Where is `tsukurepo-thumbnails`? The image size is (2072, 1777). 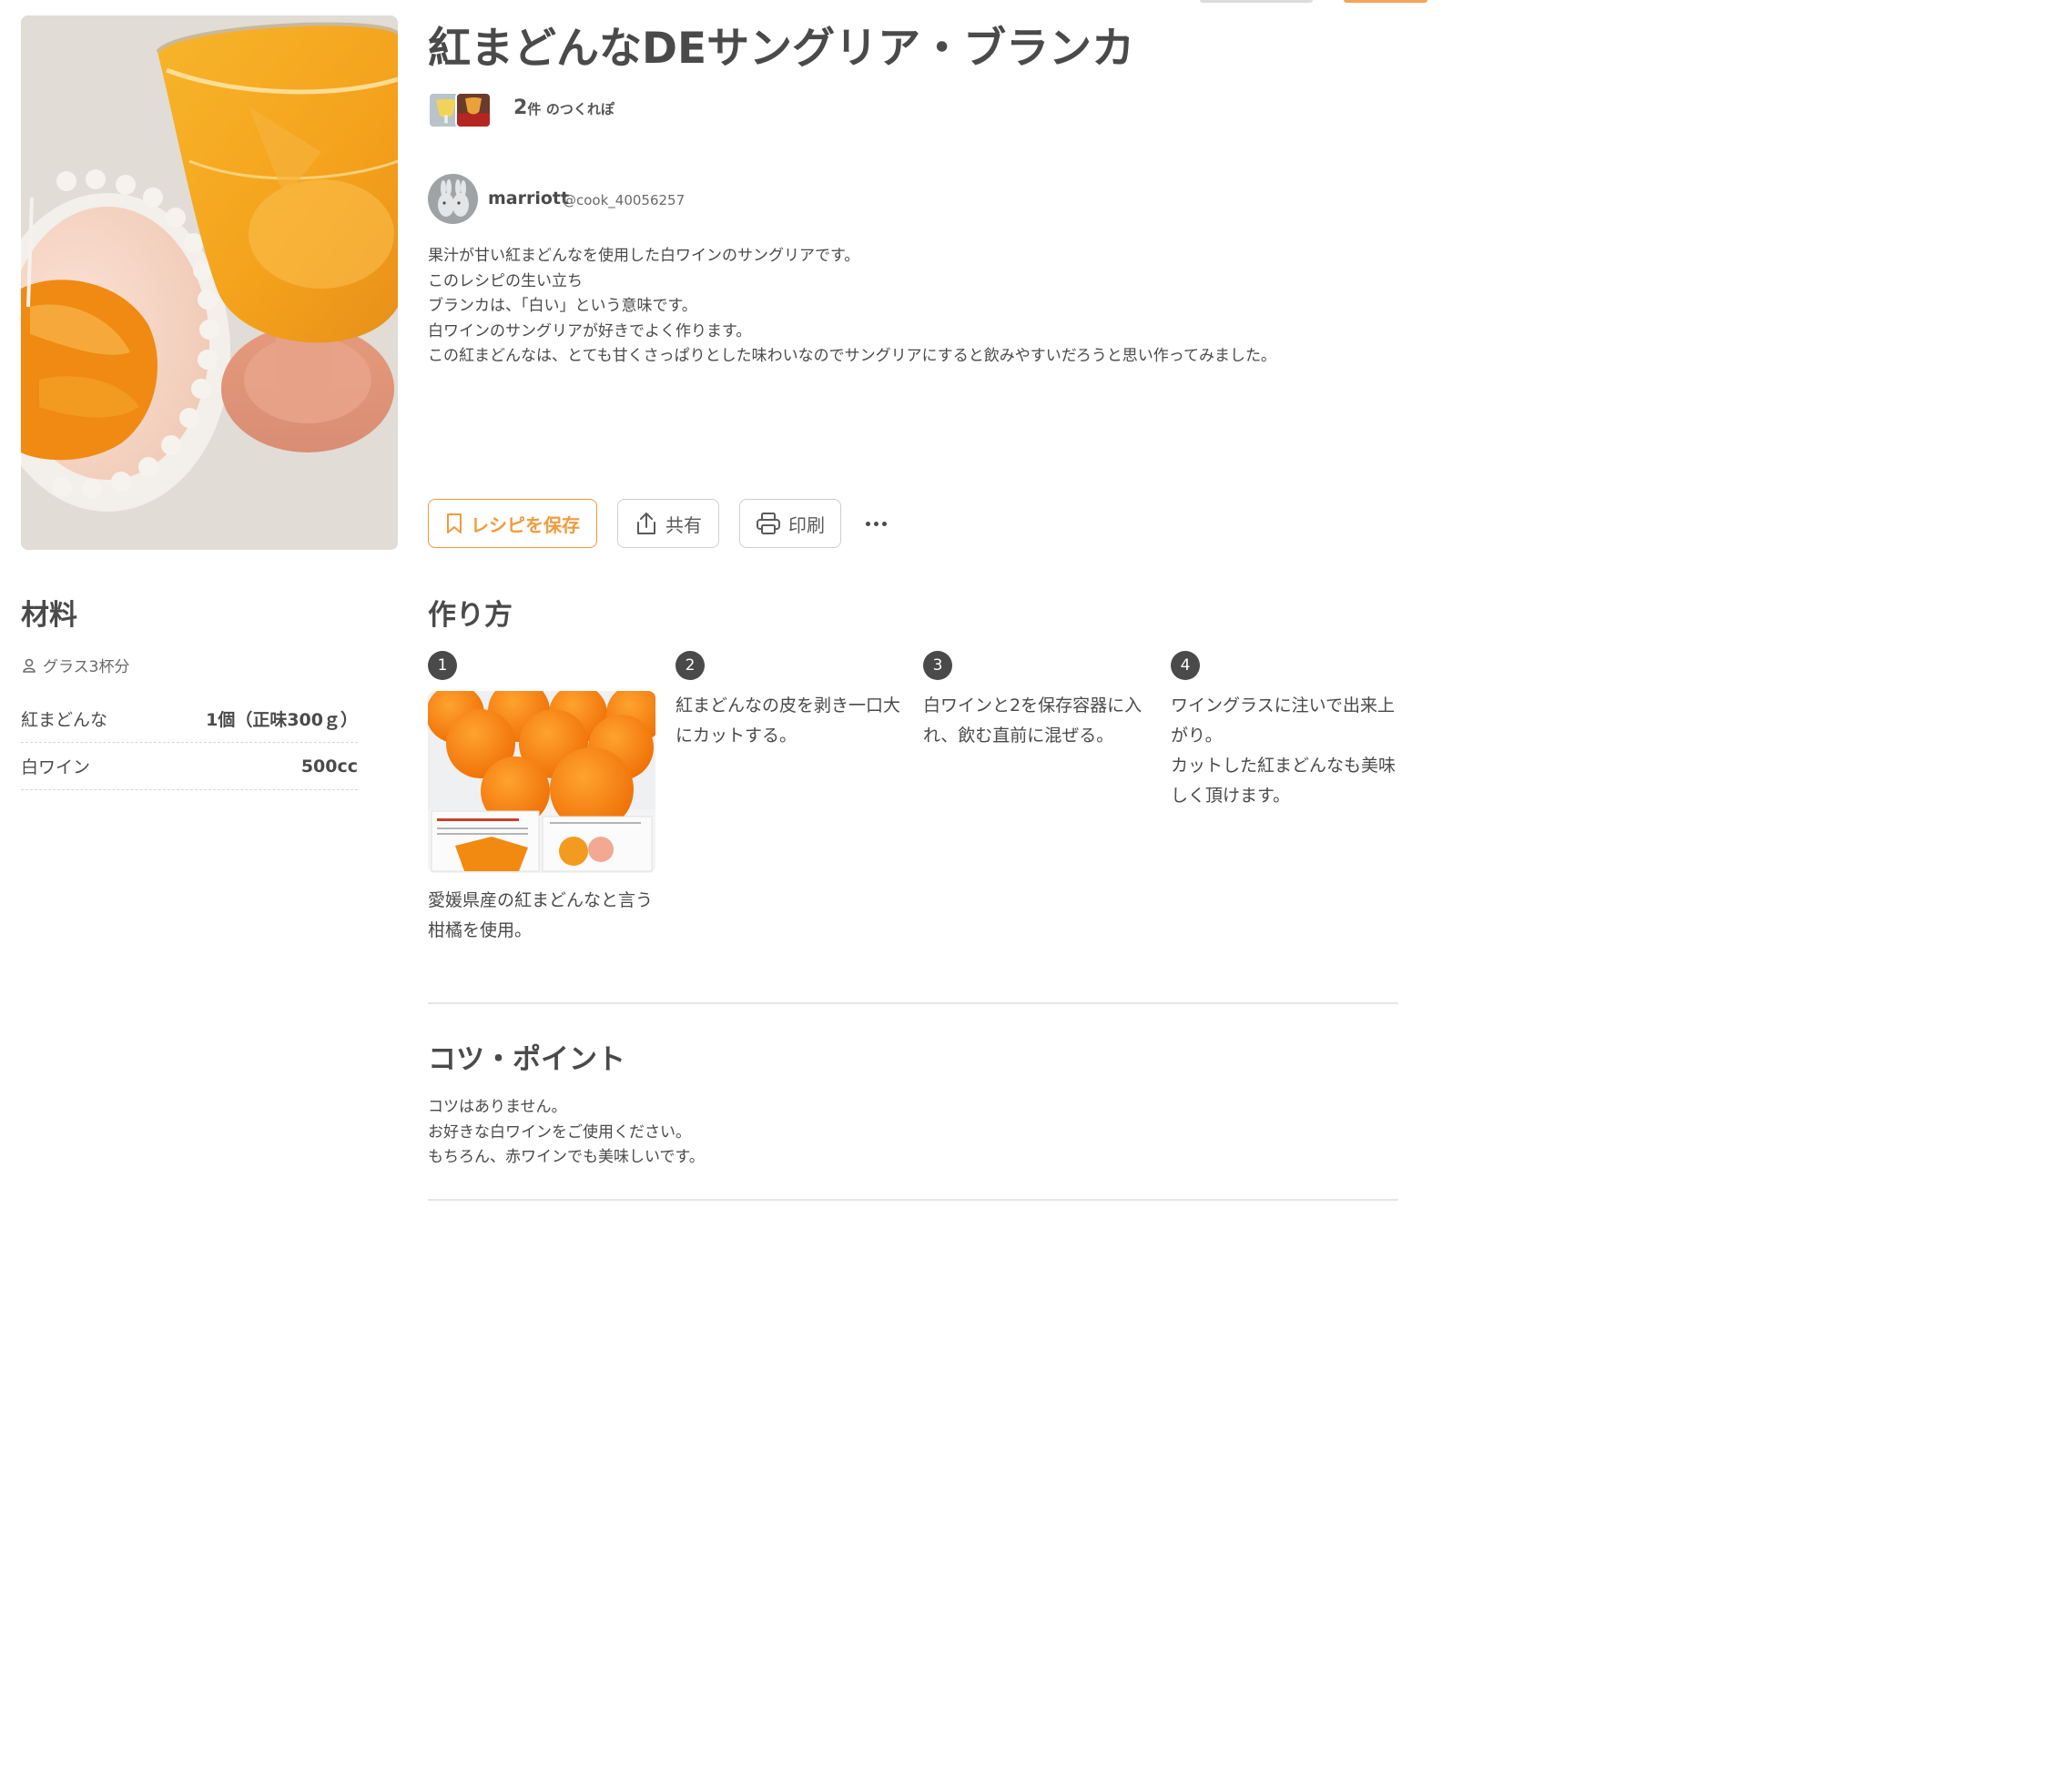
tsukurepo-thumbnails is located at coordinates (460, 110).